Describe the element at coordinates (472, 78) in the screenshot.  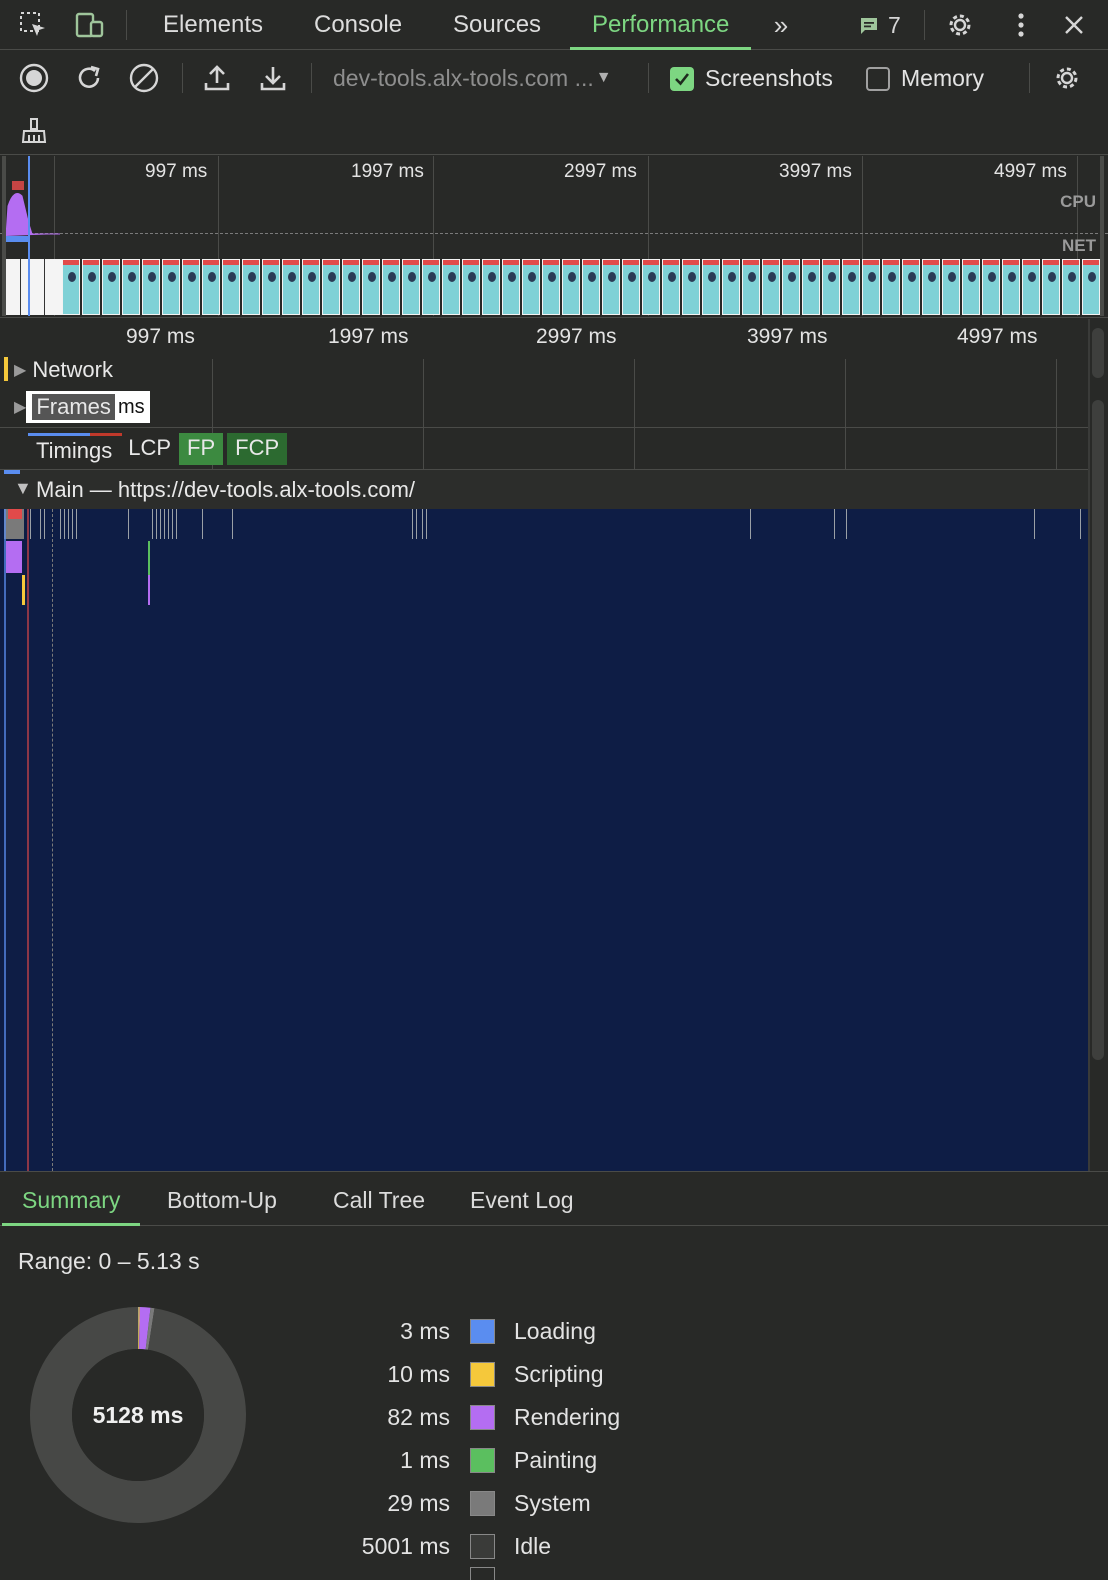
I see `url-select: dev-tools.alx-tools.com ... ▼` at that location.